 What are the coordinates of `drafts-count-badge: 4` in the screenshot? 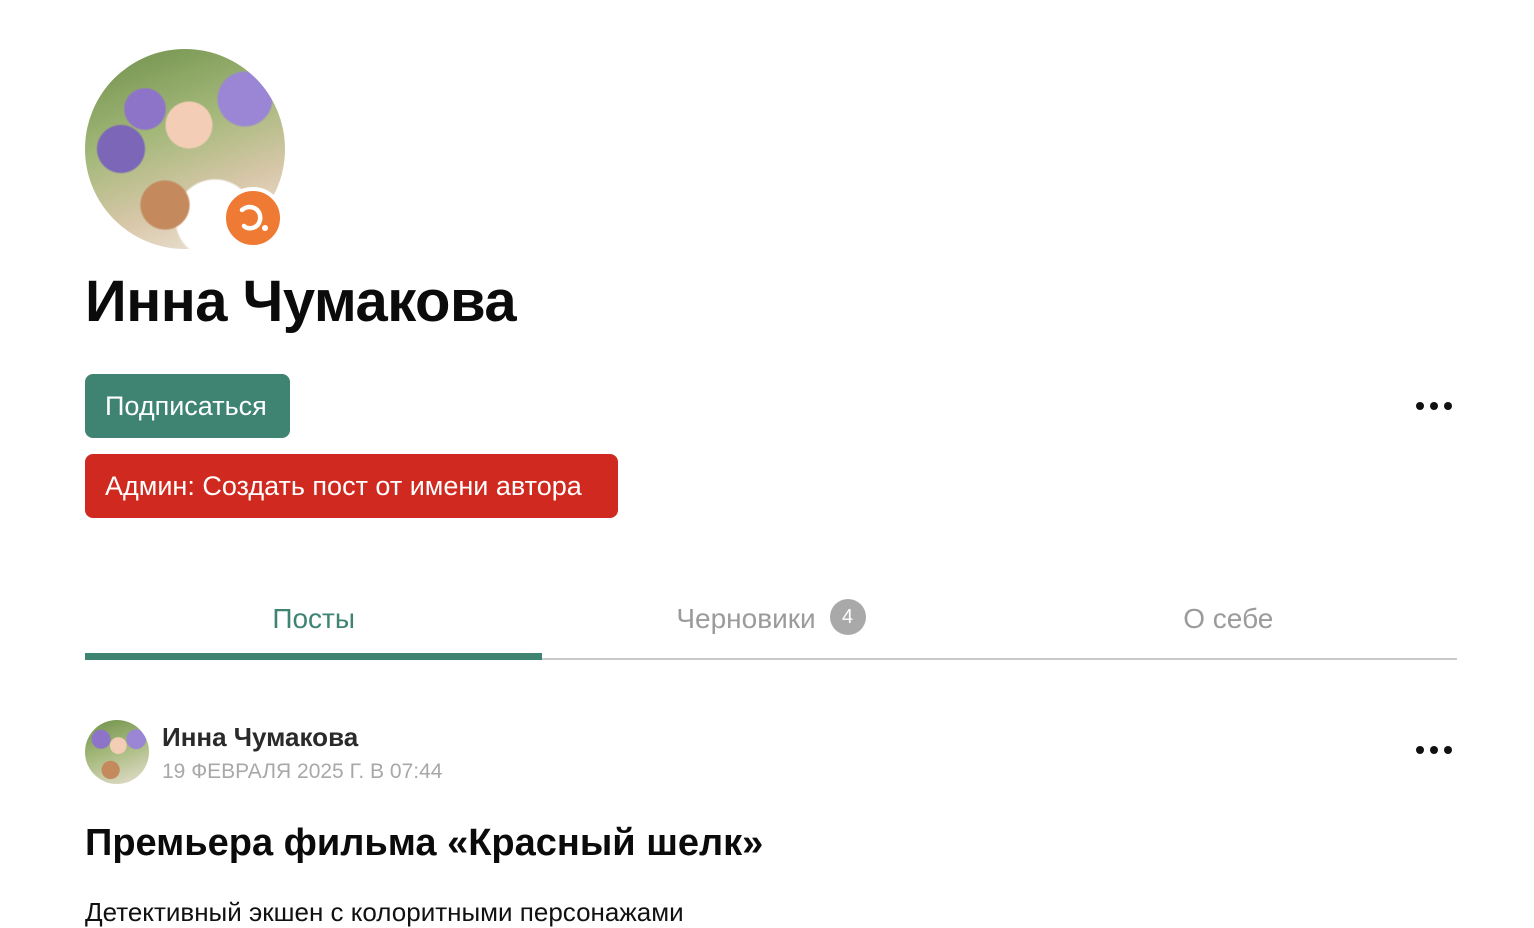 It's located at (847, 617).